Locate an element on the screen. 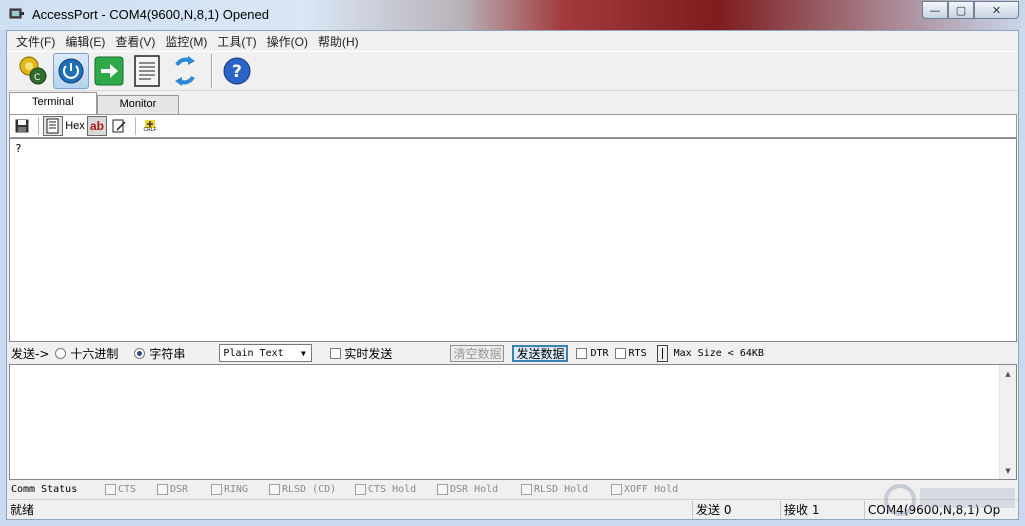 The image size is (1025, 526). crlf-button: CRLF is located at coordinates (150, 126).